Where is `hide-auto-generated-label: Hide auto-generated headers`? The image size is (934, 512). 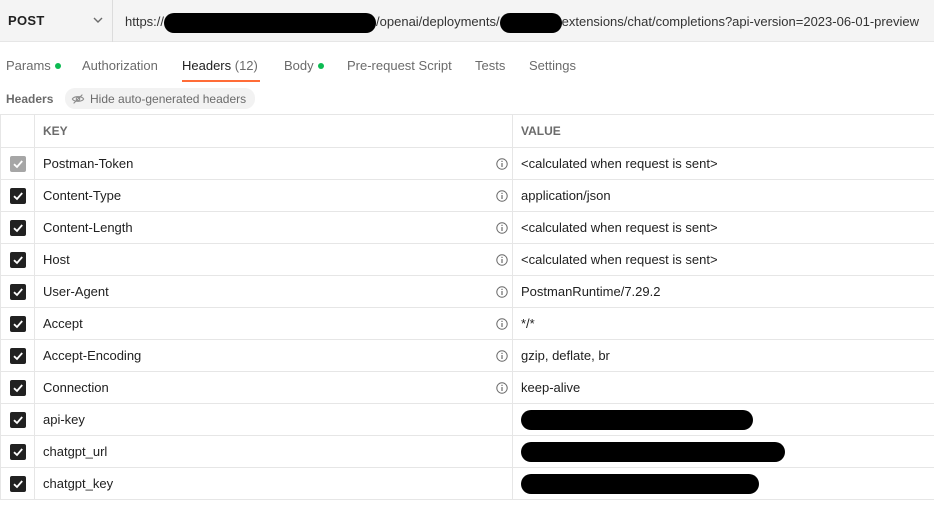
hide-auto-generated-label: Hide auto-generated headers is located at coordinates (168, 98).